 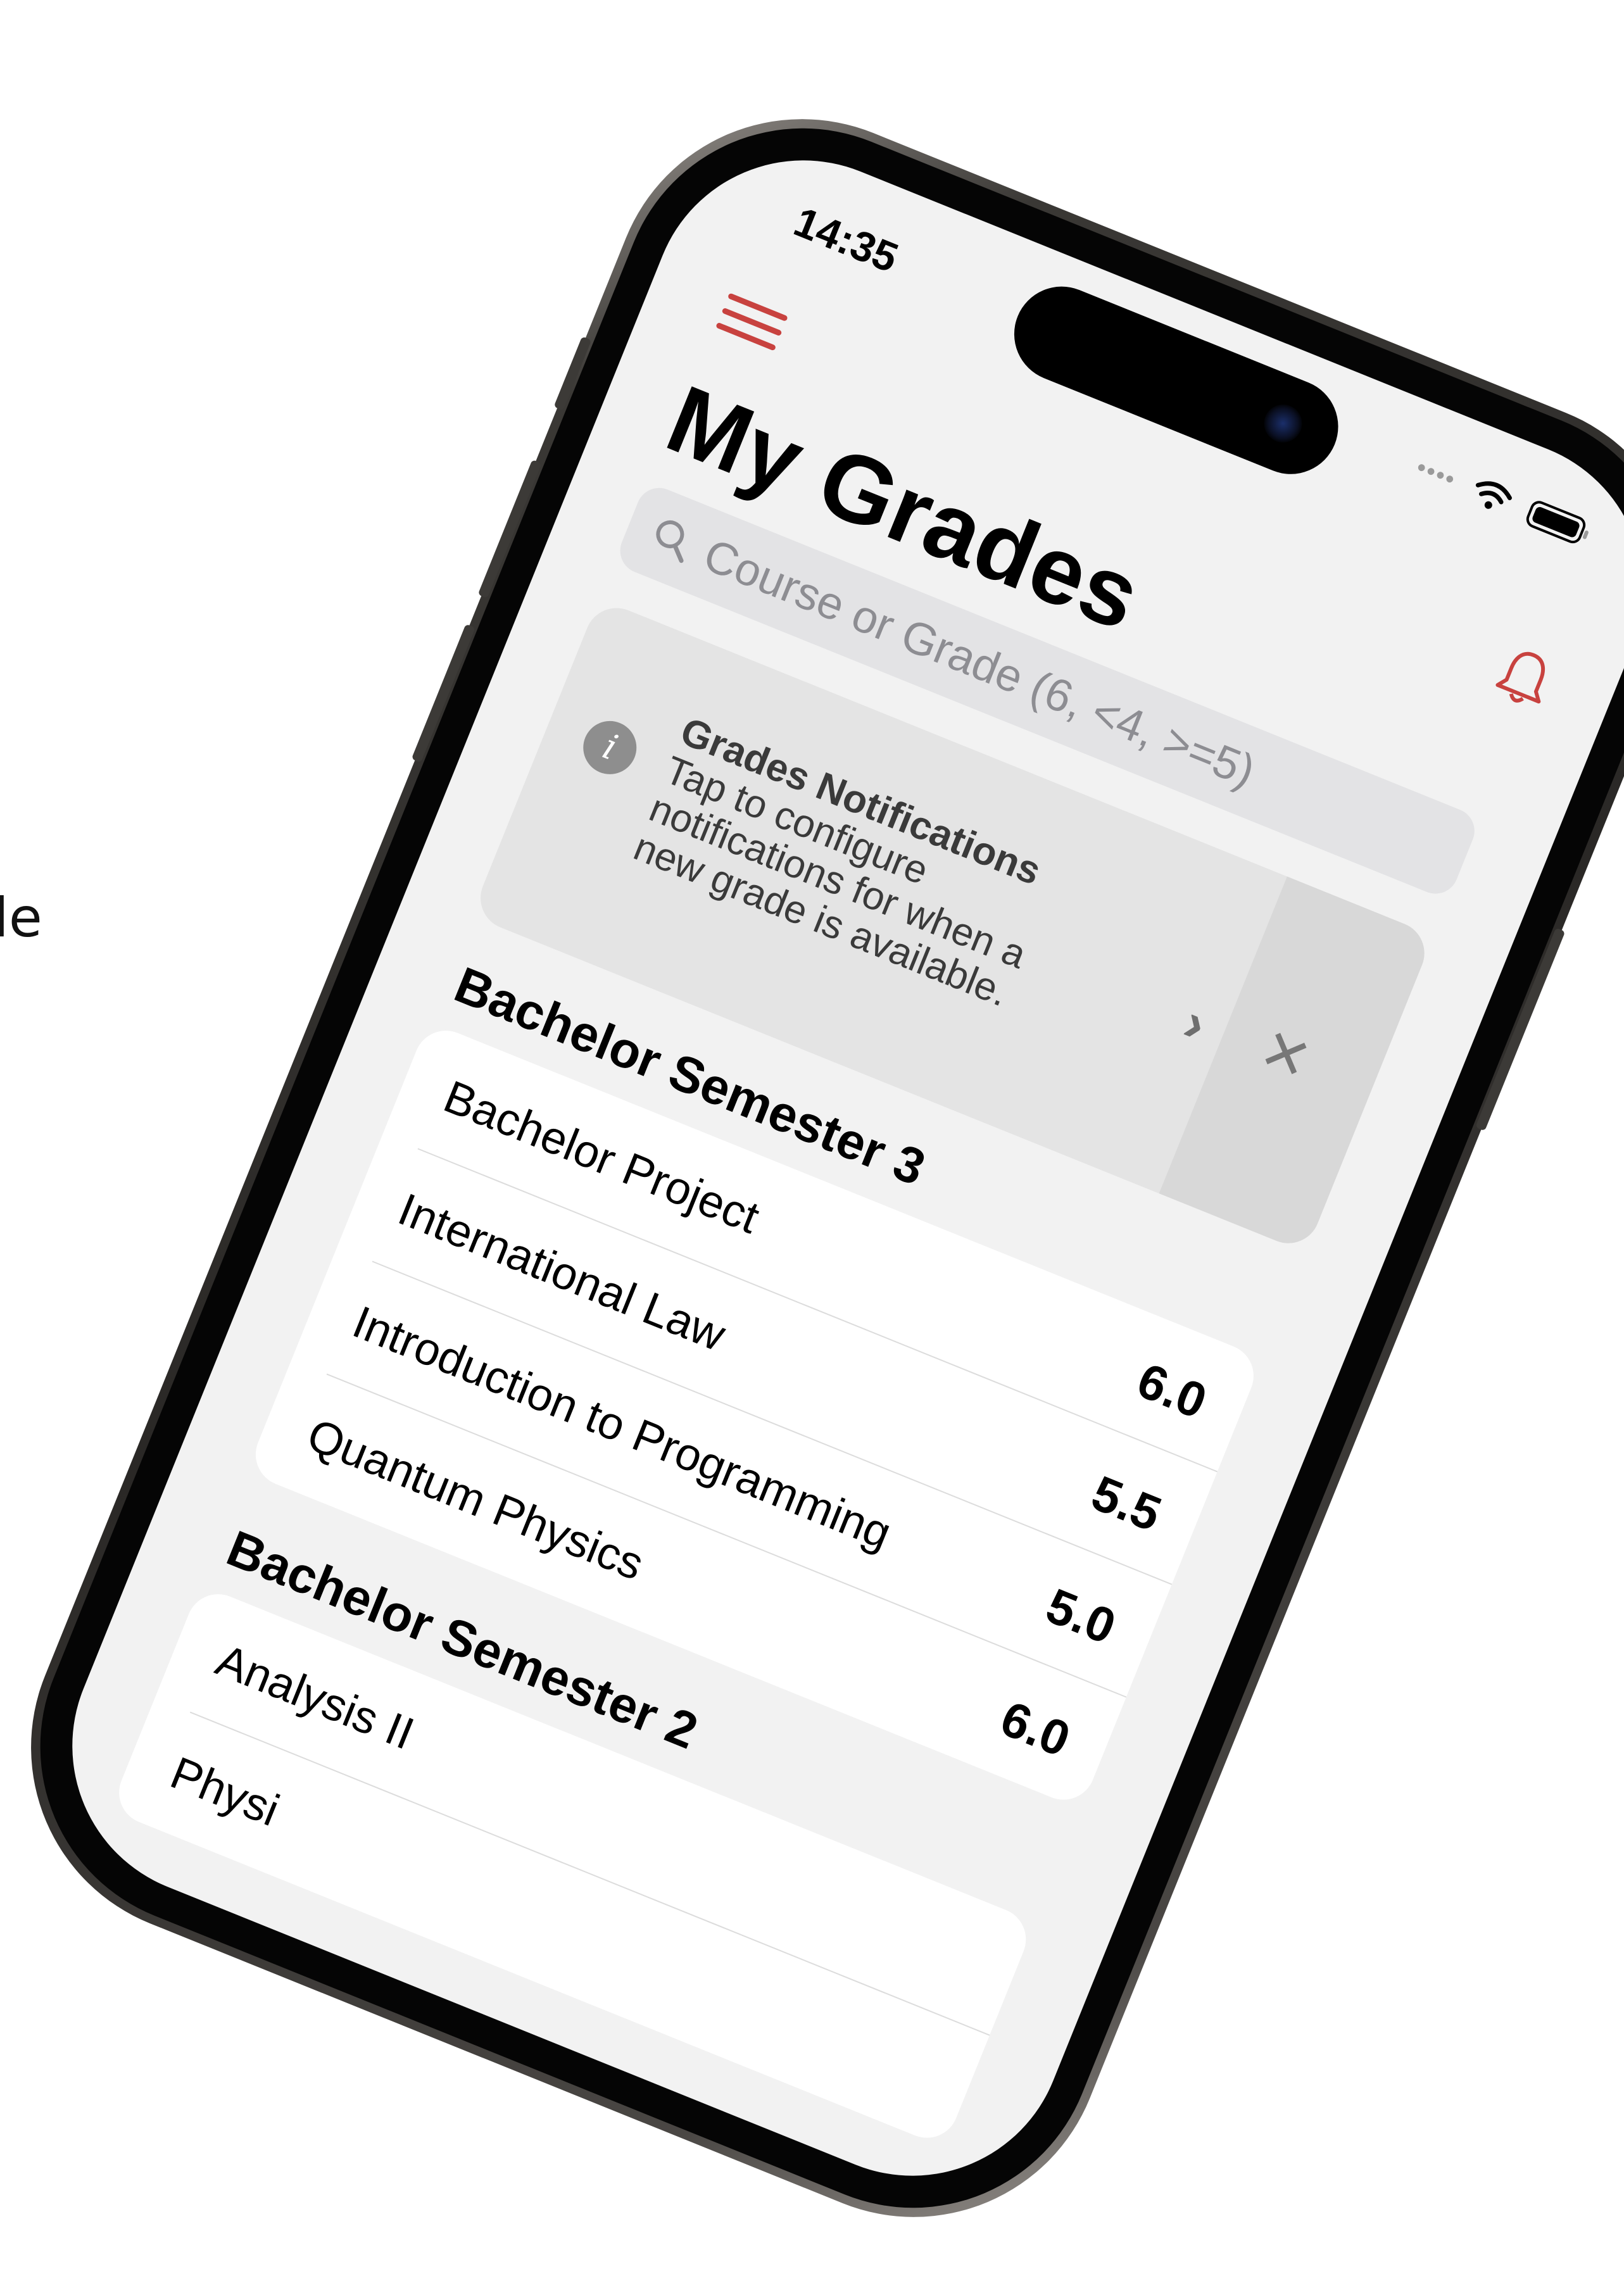 What do you see at coordinates (1286, 1053) in the screenshot?
I see `close-icon: ×` at bounding box center [1286, 1053].